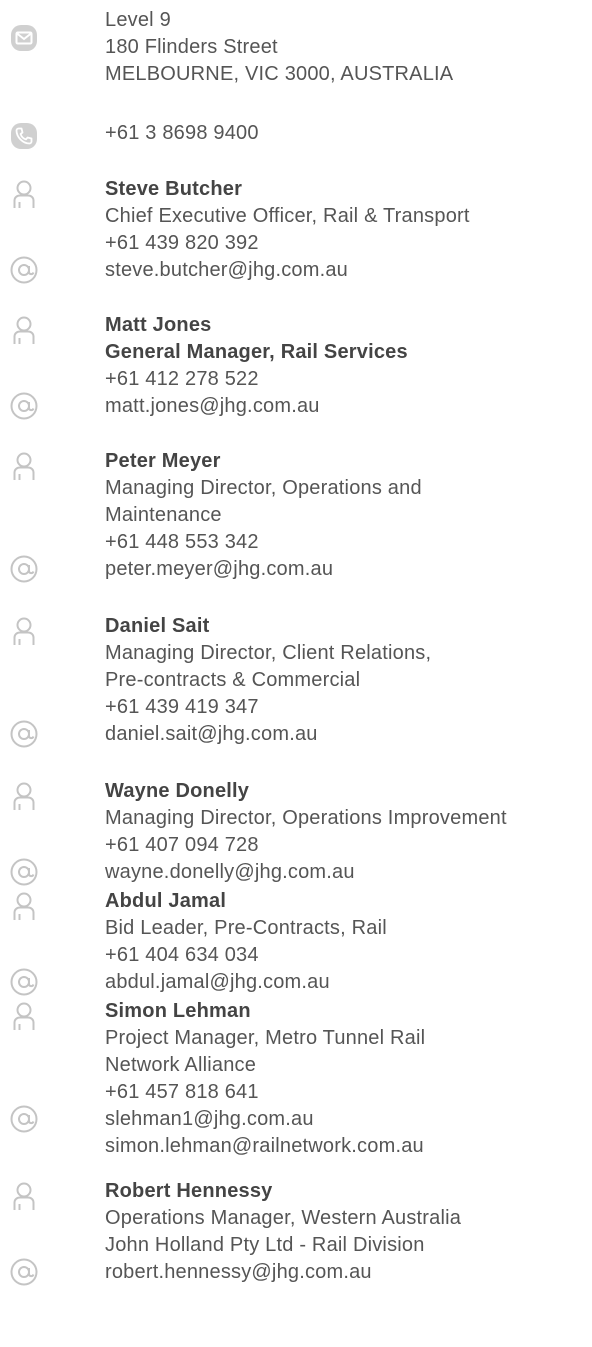 The width and height of the screenshot is (592, 1347). What do you see at coordinates (211, 734) in the screenshot?
I see `contact-email: daniel.sait@jhg.com.au` at bounding box center [211, 734].